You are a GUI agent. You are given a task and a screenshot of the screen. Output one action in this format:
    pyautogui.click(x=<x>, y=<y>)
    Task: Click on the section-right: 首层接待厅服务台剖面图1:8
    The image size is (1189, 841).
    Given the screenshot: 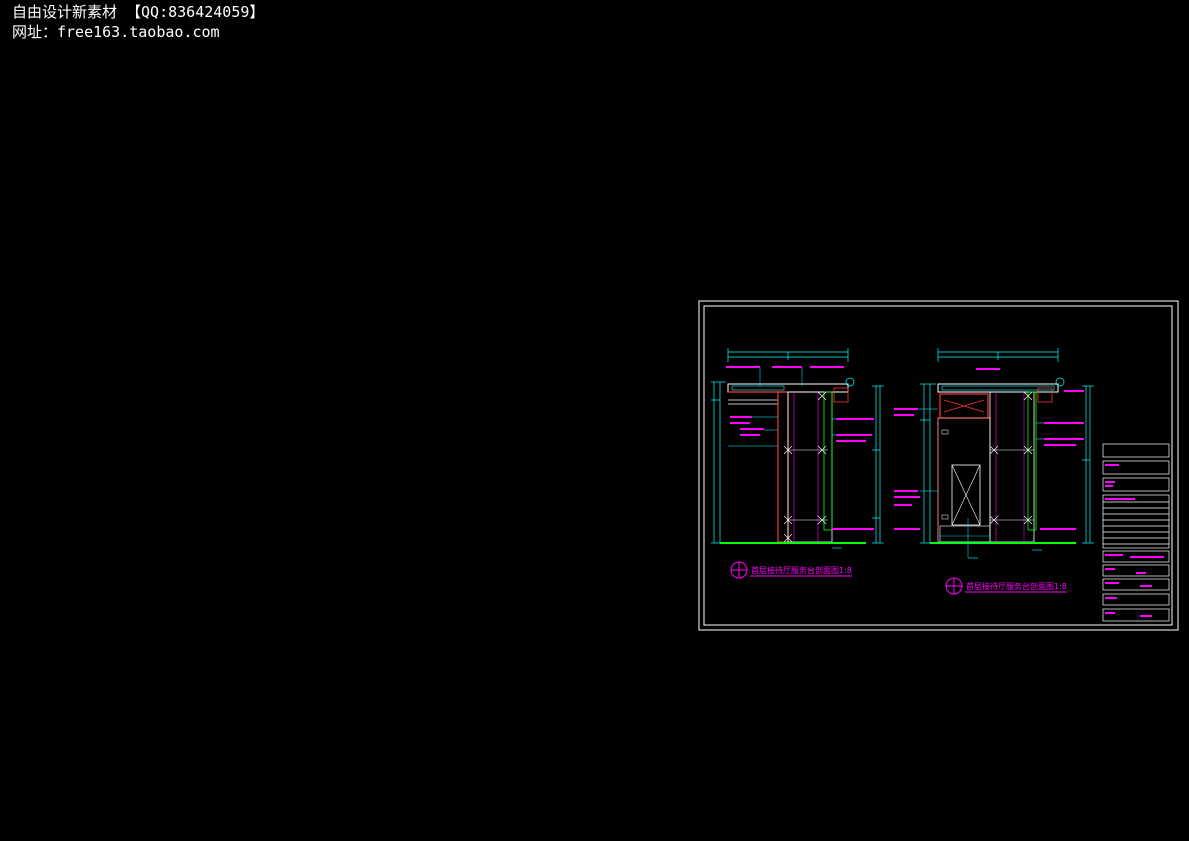 What is the action you would take?
    pyautogui.click(x=994, y=471)
    